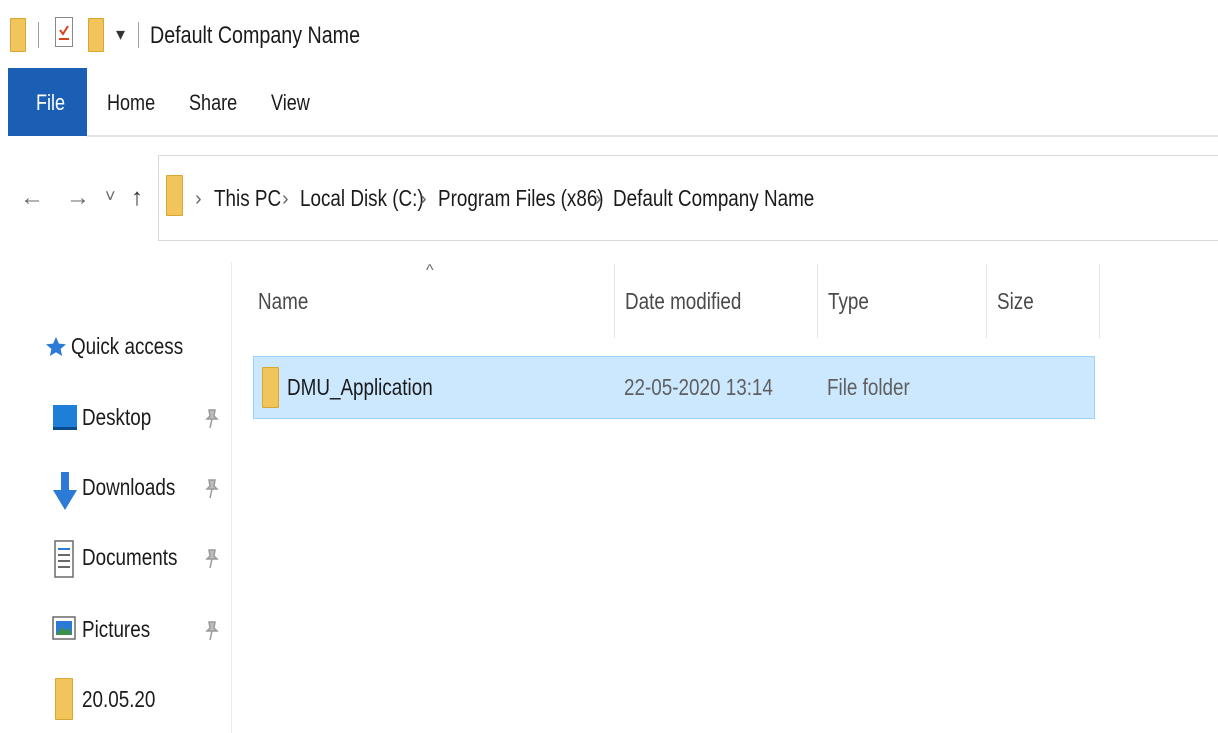 The height and width of the screenshot is (733, 1218). Describe the element at coordinates (375, 198) in the screenshot. I see `breadcrumb-local-disk: Local Disk (C:)` at that location.